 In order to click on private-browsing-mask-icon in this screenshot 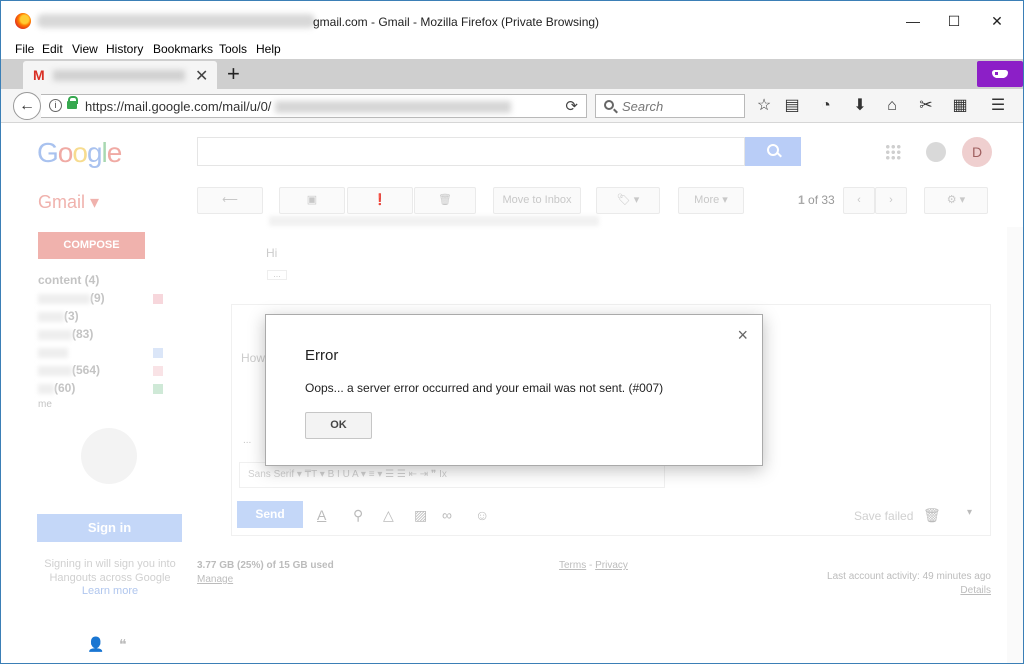, I will do `click(1000, 74)`.